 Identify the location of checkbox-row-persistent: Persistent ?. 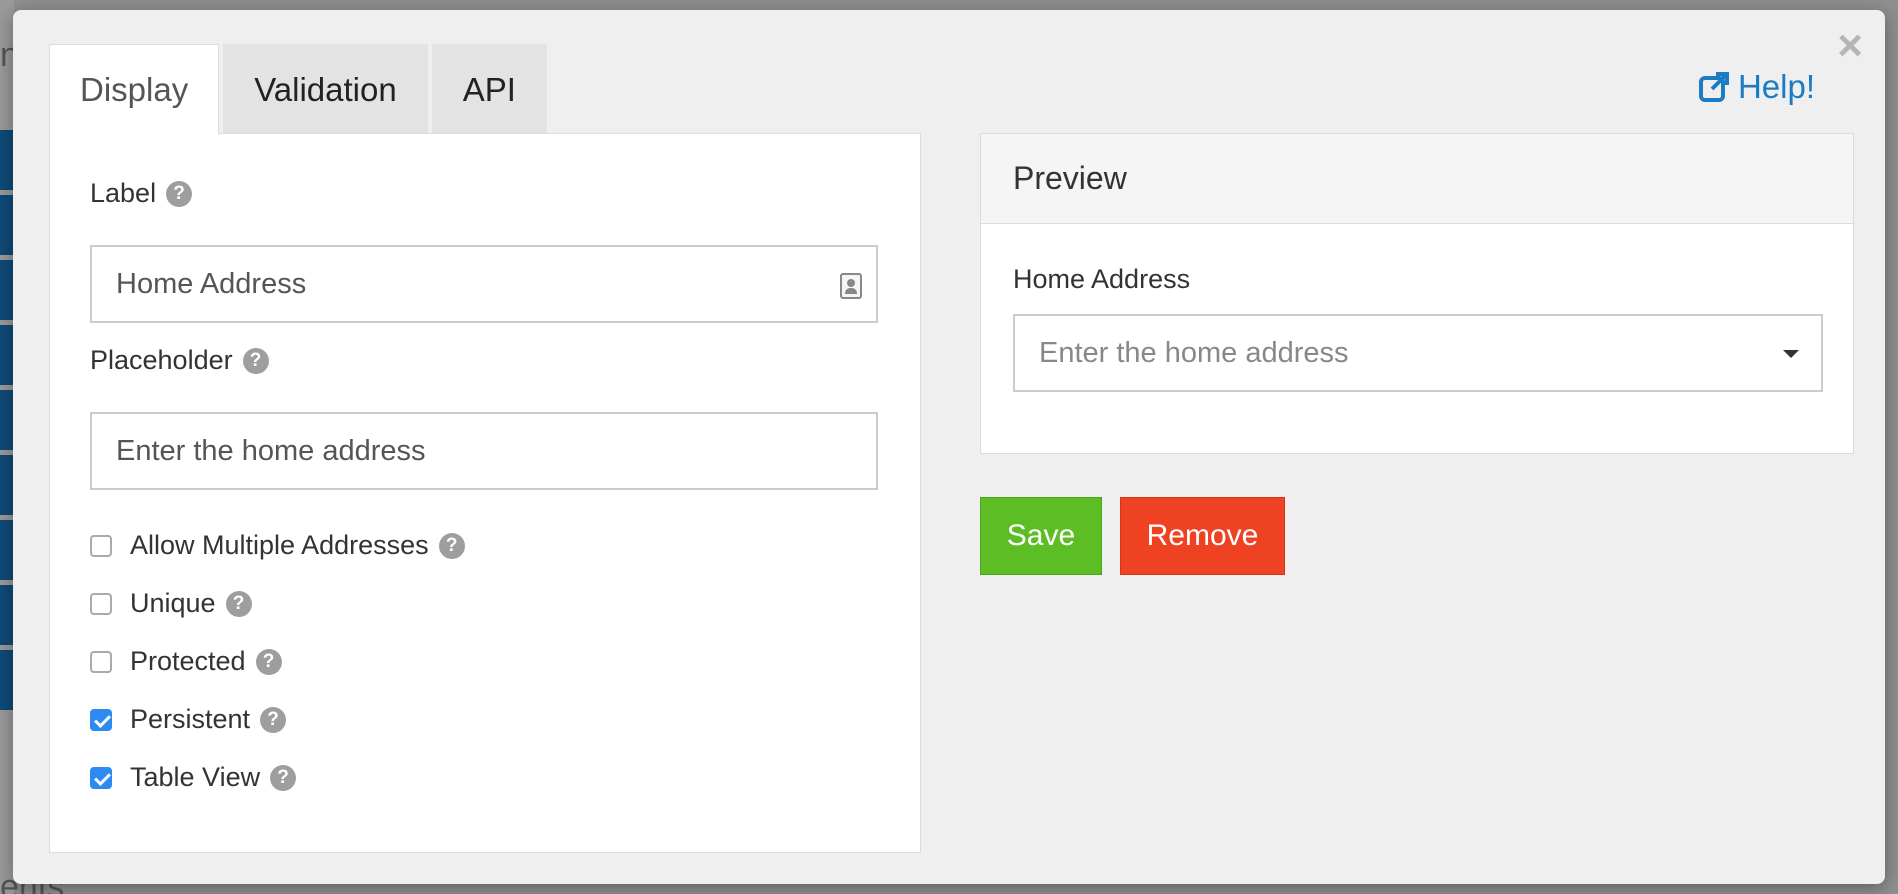
(188, 719).